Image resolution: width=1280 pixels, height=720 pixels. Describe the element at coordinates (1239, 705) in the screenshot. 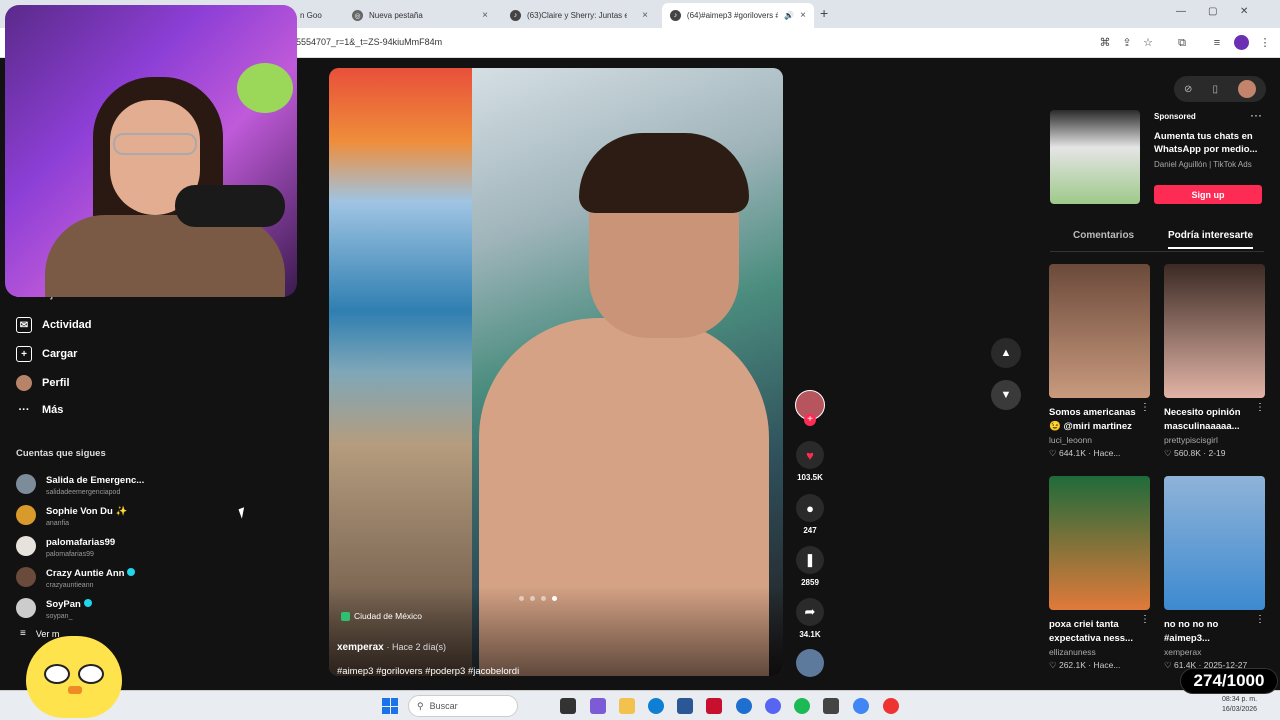

I see `taskbar-clock: 08:34 p. m. 16/03/2026` at that location.